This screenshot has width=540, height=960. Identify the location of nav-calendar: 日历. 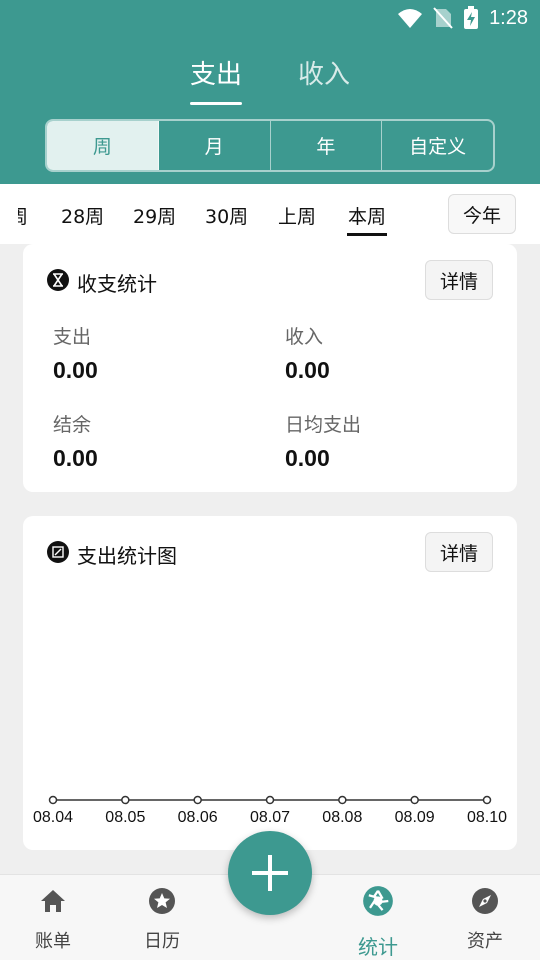
(162, 917).